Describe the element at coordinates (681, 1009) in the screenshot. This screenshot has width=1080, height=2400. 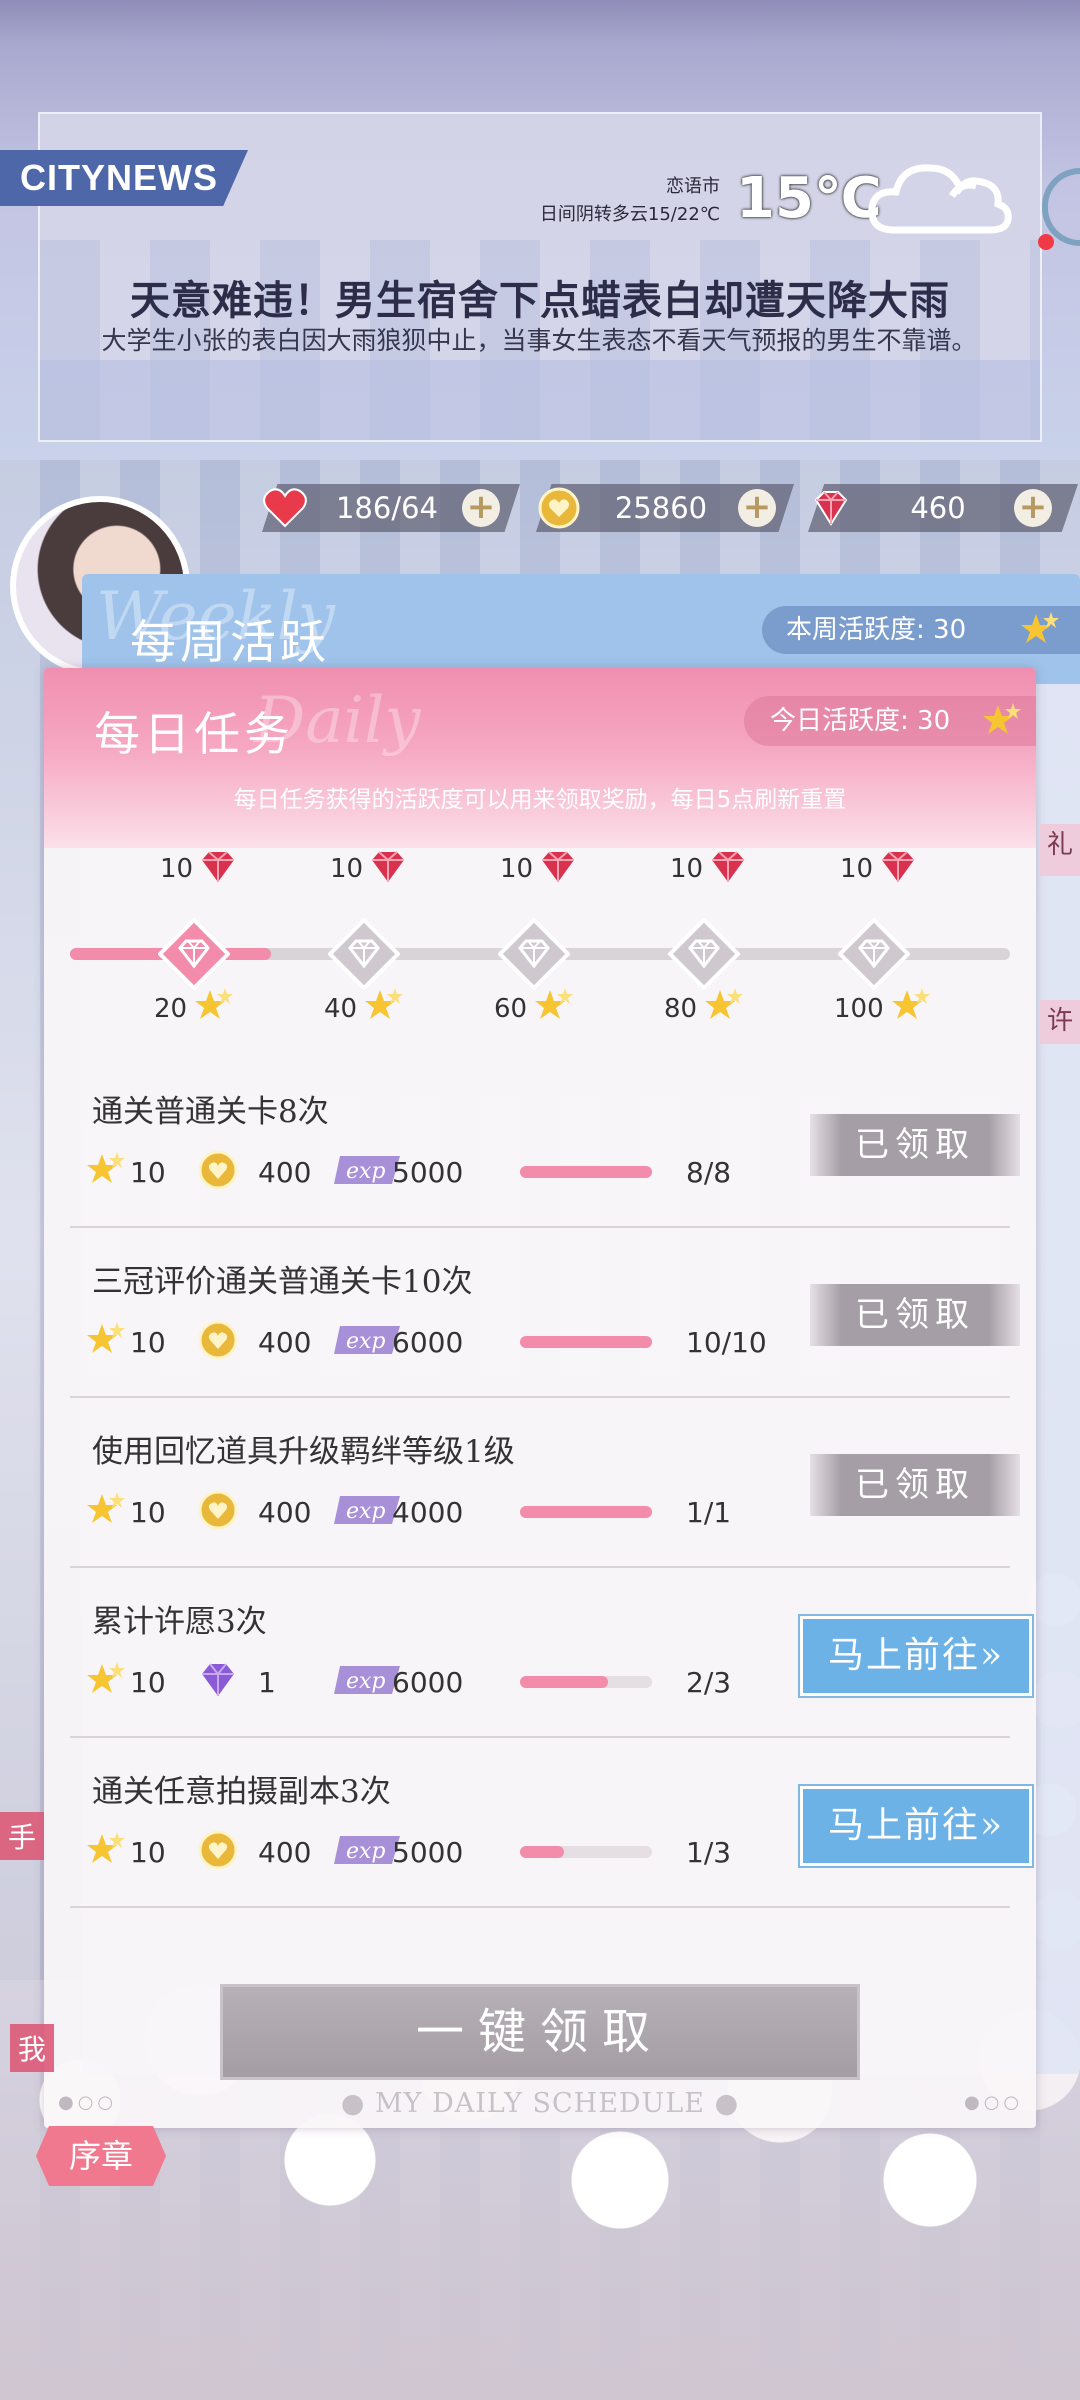
I see `milestone-points-value: 80` at that location.